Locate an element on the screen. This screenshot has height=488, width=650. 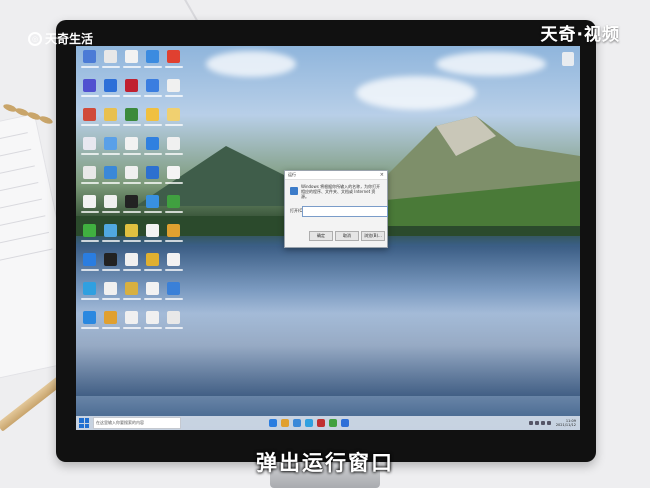
run-command-input is located at coordinates (345, 211).